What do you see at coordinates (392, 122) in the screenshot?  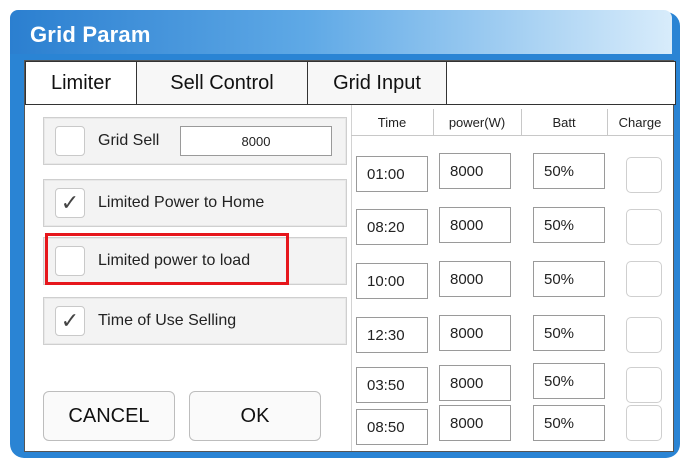 I see `header-time: Time` at bounding box center [392, 122].